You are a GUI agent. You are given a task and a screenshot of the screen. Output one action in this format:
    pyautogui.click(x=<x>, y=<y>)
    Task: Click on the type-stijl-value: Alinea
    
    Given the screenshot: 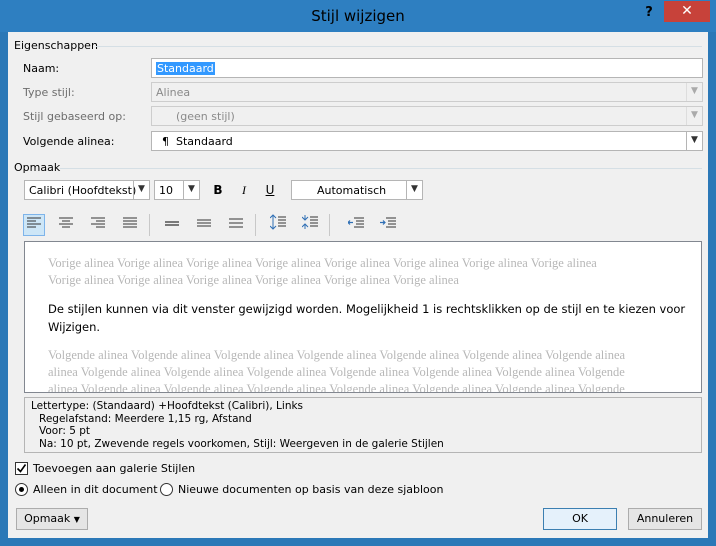 What is the action you would take?
    pyautogui.click(x=173, y=92)
    